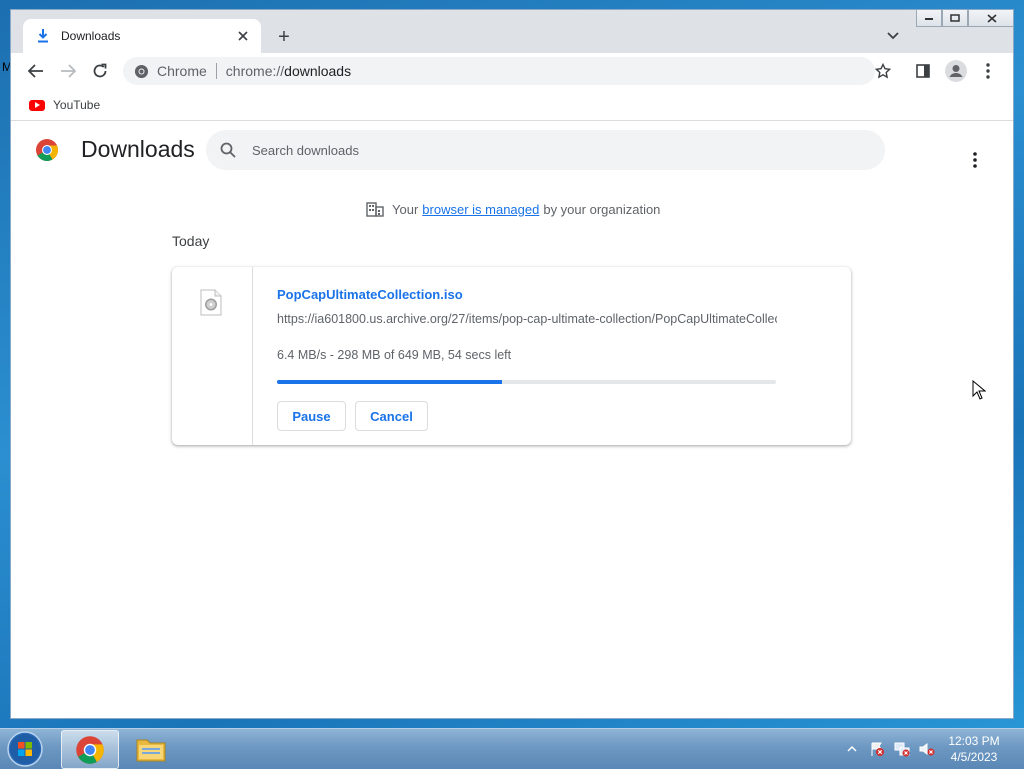 This screenshot has width=1024, height=769. What do you see at coordinates (929, 18) in the screenshot?
I see `minimize-button` at bounding box center [929, 18].